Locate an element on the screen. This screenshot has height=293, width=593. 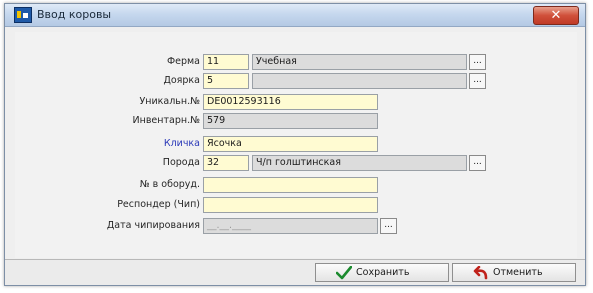
equipment-no-input is located at coordinates (290, 185).